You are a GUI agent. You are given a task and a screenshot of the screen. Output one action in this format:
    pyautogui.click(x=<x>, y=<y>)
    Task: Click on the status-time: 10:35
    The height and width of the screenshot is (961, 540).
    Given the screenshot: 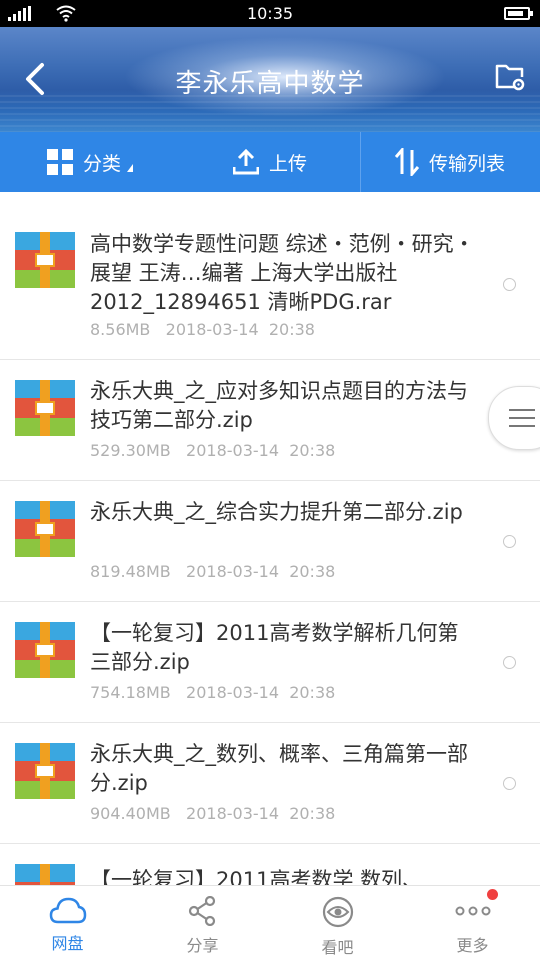 What is the action you would take?
    pyautogui.click(x=270, y=13)
    